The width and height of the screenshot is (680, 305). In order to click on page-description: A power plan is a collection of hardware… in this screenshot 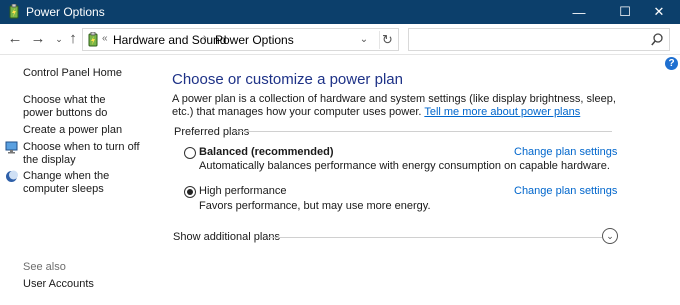, I will do `click(397, 106)`.